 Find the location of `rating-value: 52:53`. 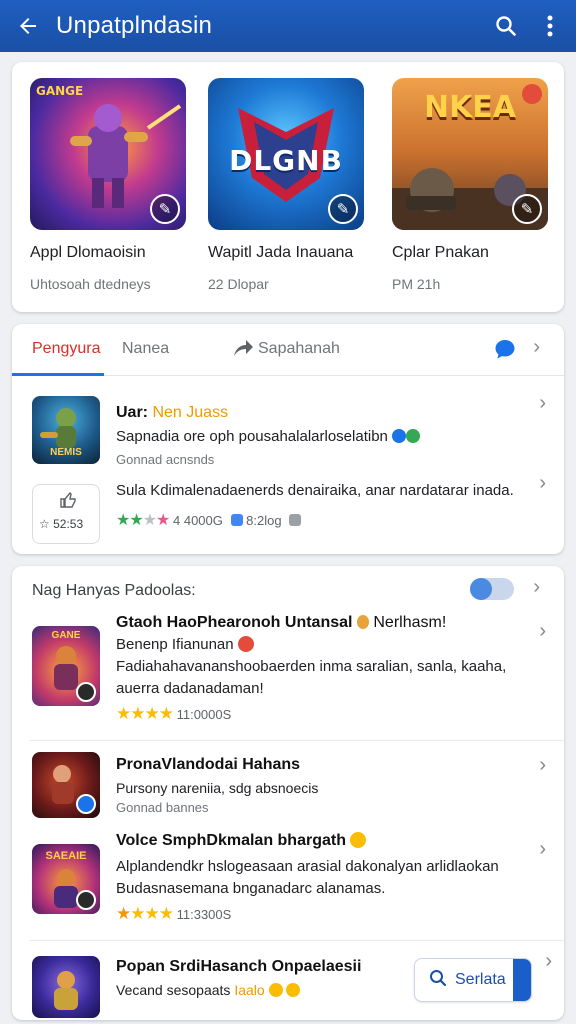

rating-value: 52:53 is located at coordinates (68, 524).